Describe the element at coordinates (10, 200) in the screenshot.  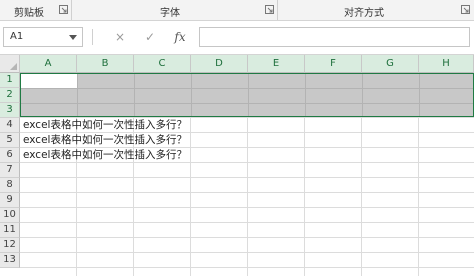
I see `row-header-9: 9` at that location.